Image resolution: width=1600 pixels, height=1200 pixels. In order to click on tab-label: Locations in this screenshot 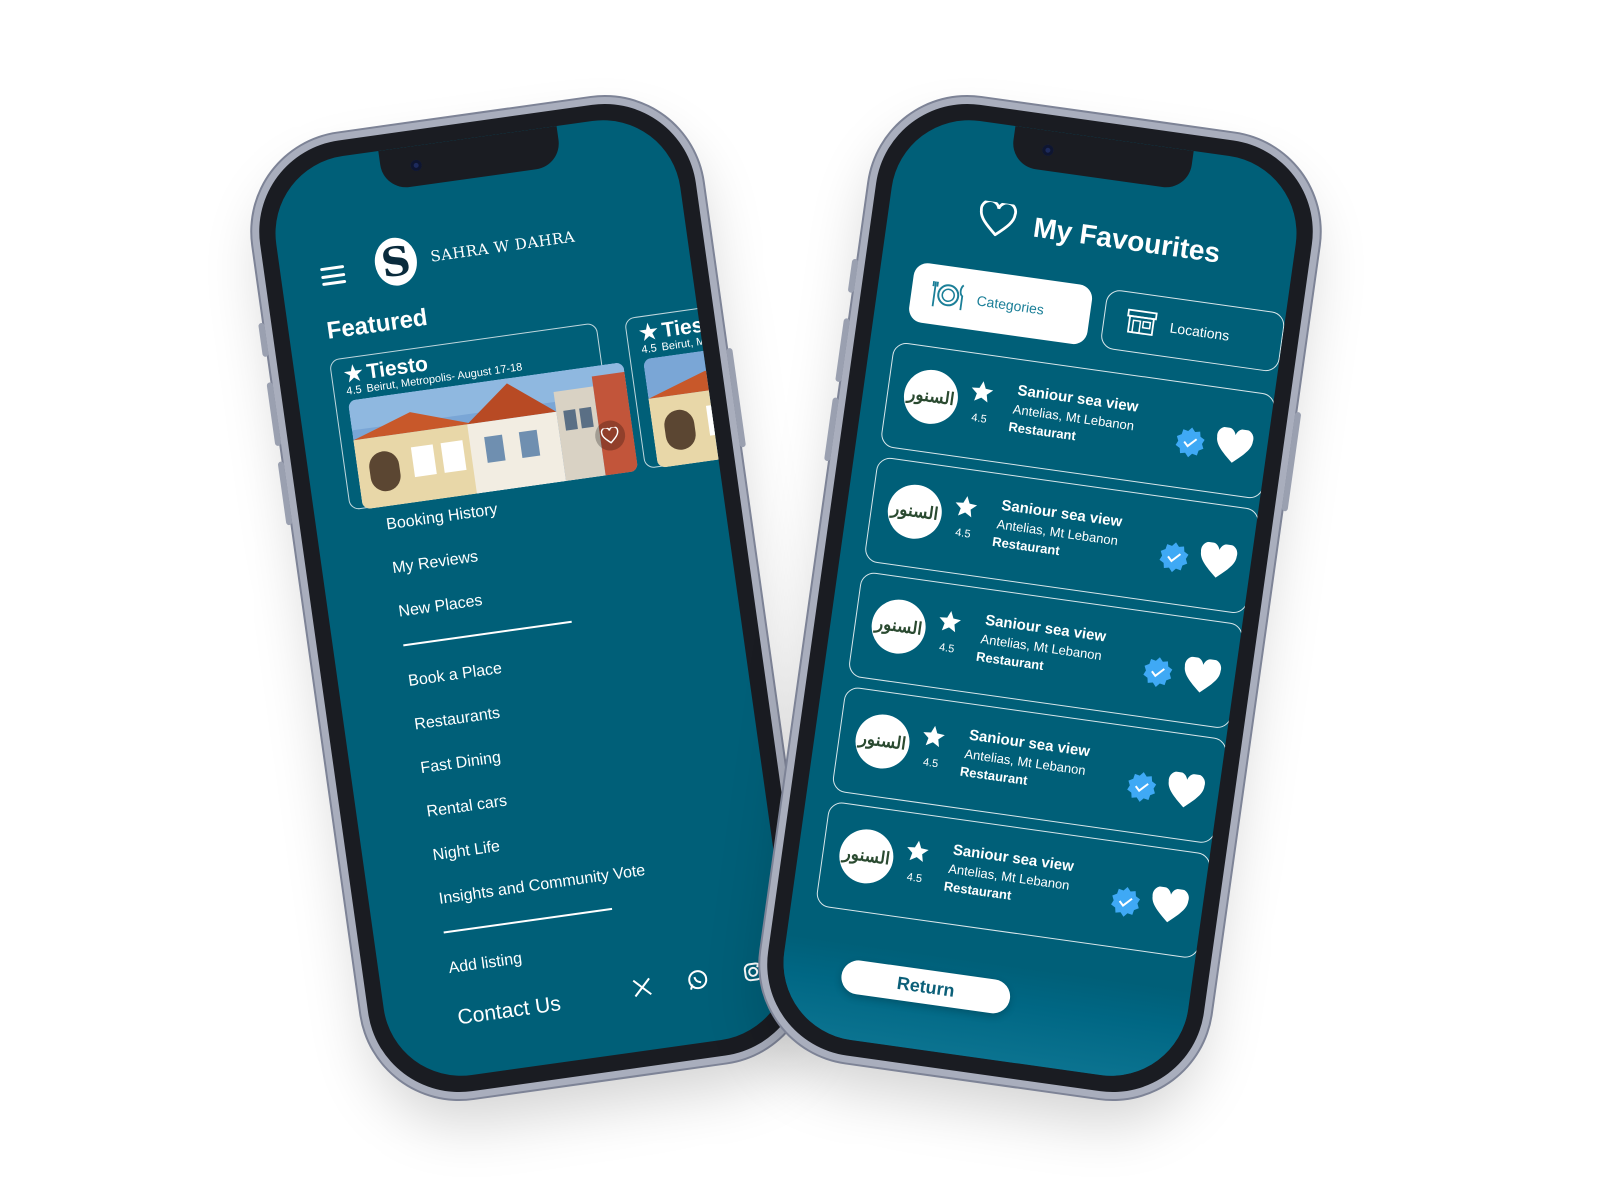, I will do `click(1199, 331)`.